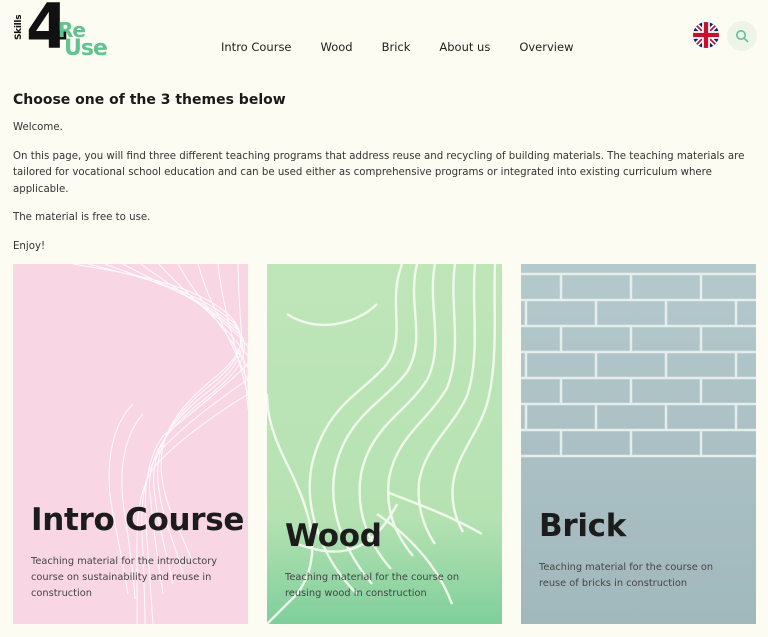  I want to click on card-title: Wood, so click(333, 536).